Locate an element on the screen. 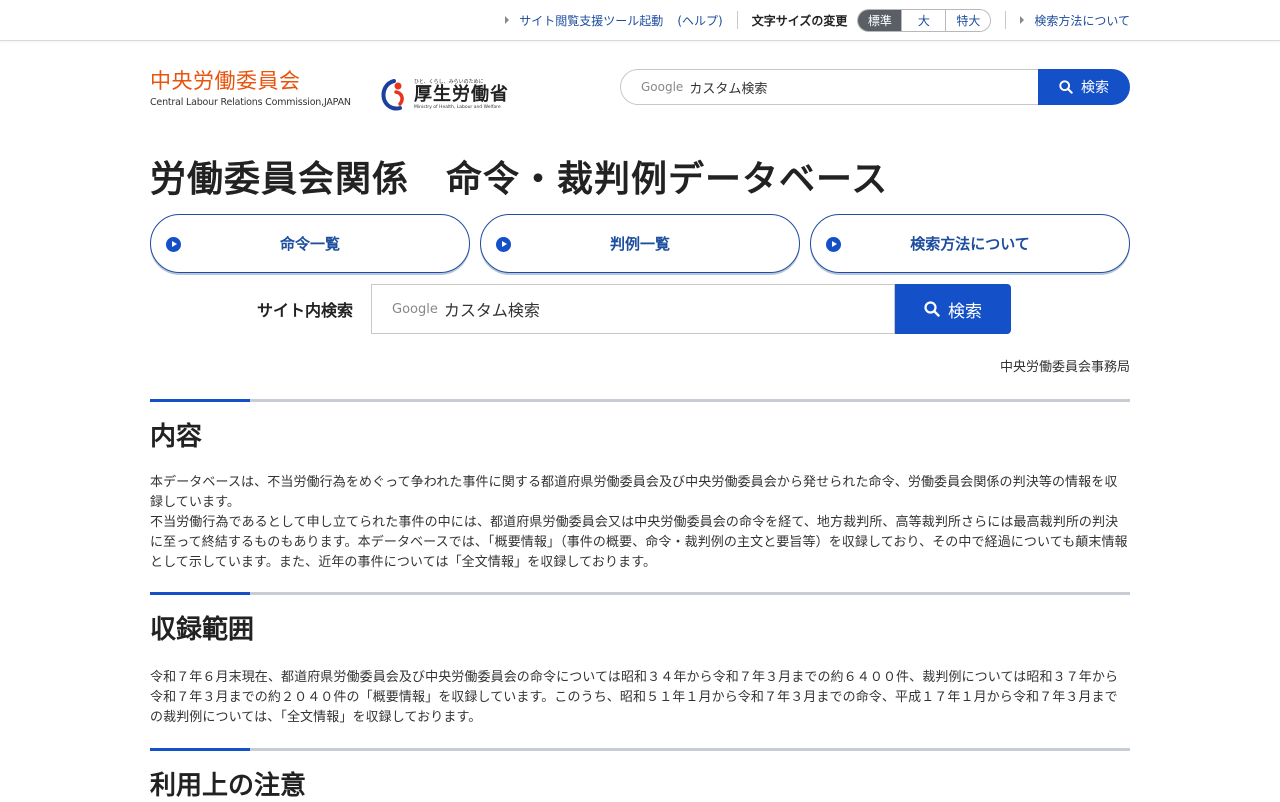 This screenshot has width=1280, height=802. font-size-label: 文字サイズの変更 is located at coordinates (799, 20).